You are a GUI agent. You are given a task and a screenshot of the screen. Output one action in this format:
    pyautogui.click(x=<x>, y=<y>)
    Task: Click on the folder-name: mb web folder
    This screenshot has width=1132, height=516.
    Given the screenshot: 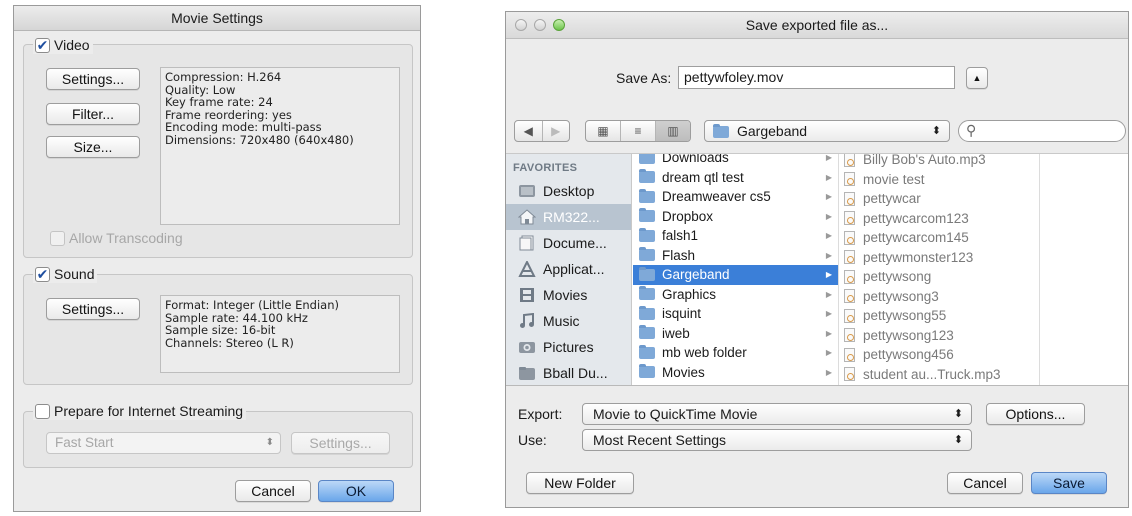 What is the action you would take?
    pyautogui.click(x=704, y=353)
    